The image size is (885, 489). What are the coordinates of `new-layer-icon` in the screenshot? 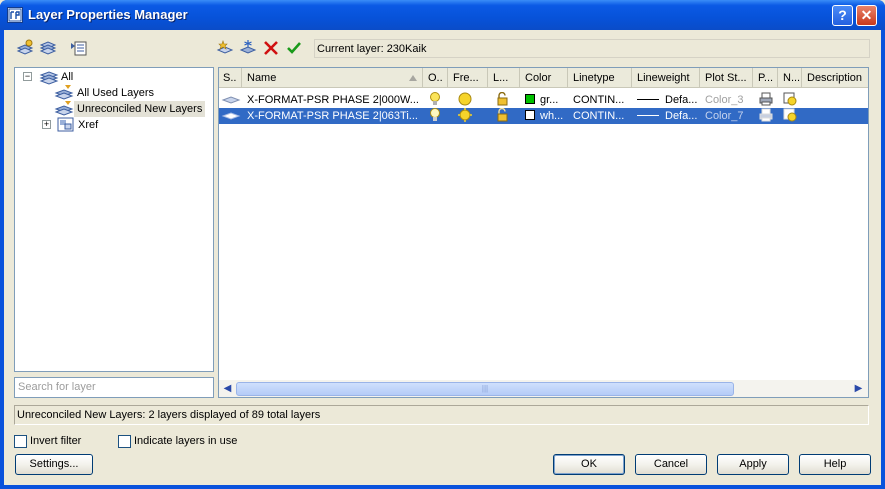 It's located at (225, 48).